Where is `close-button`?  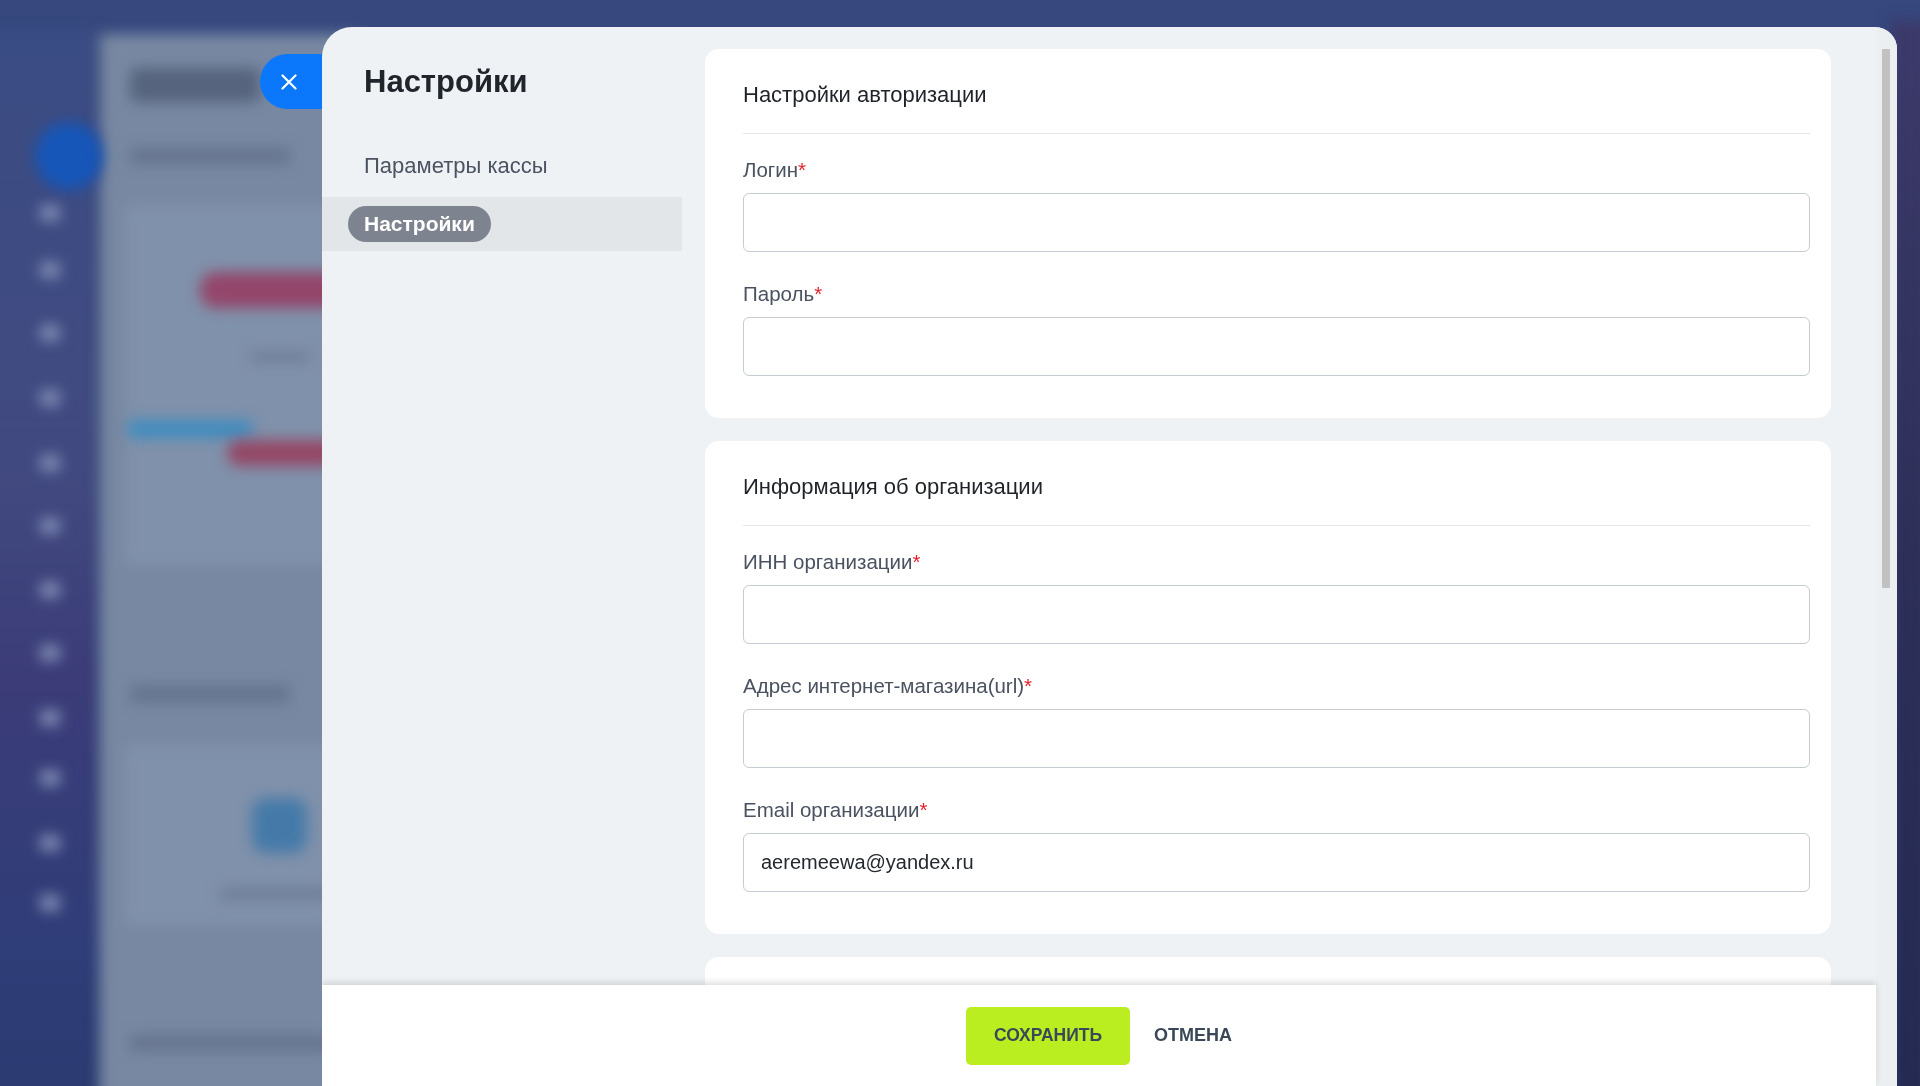
close-button is located at coordinates (291, 81).